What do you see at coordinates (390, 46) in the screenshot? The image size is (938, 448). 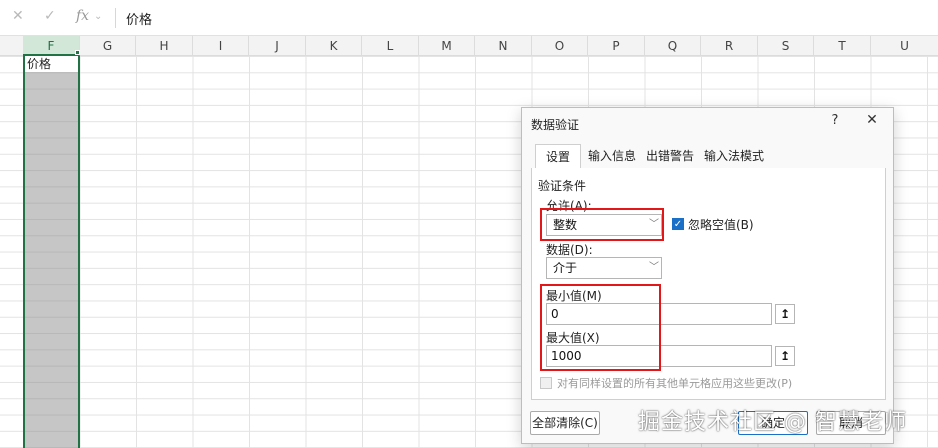 I see `column-header-l: L` at bounding box center [390, 46].